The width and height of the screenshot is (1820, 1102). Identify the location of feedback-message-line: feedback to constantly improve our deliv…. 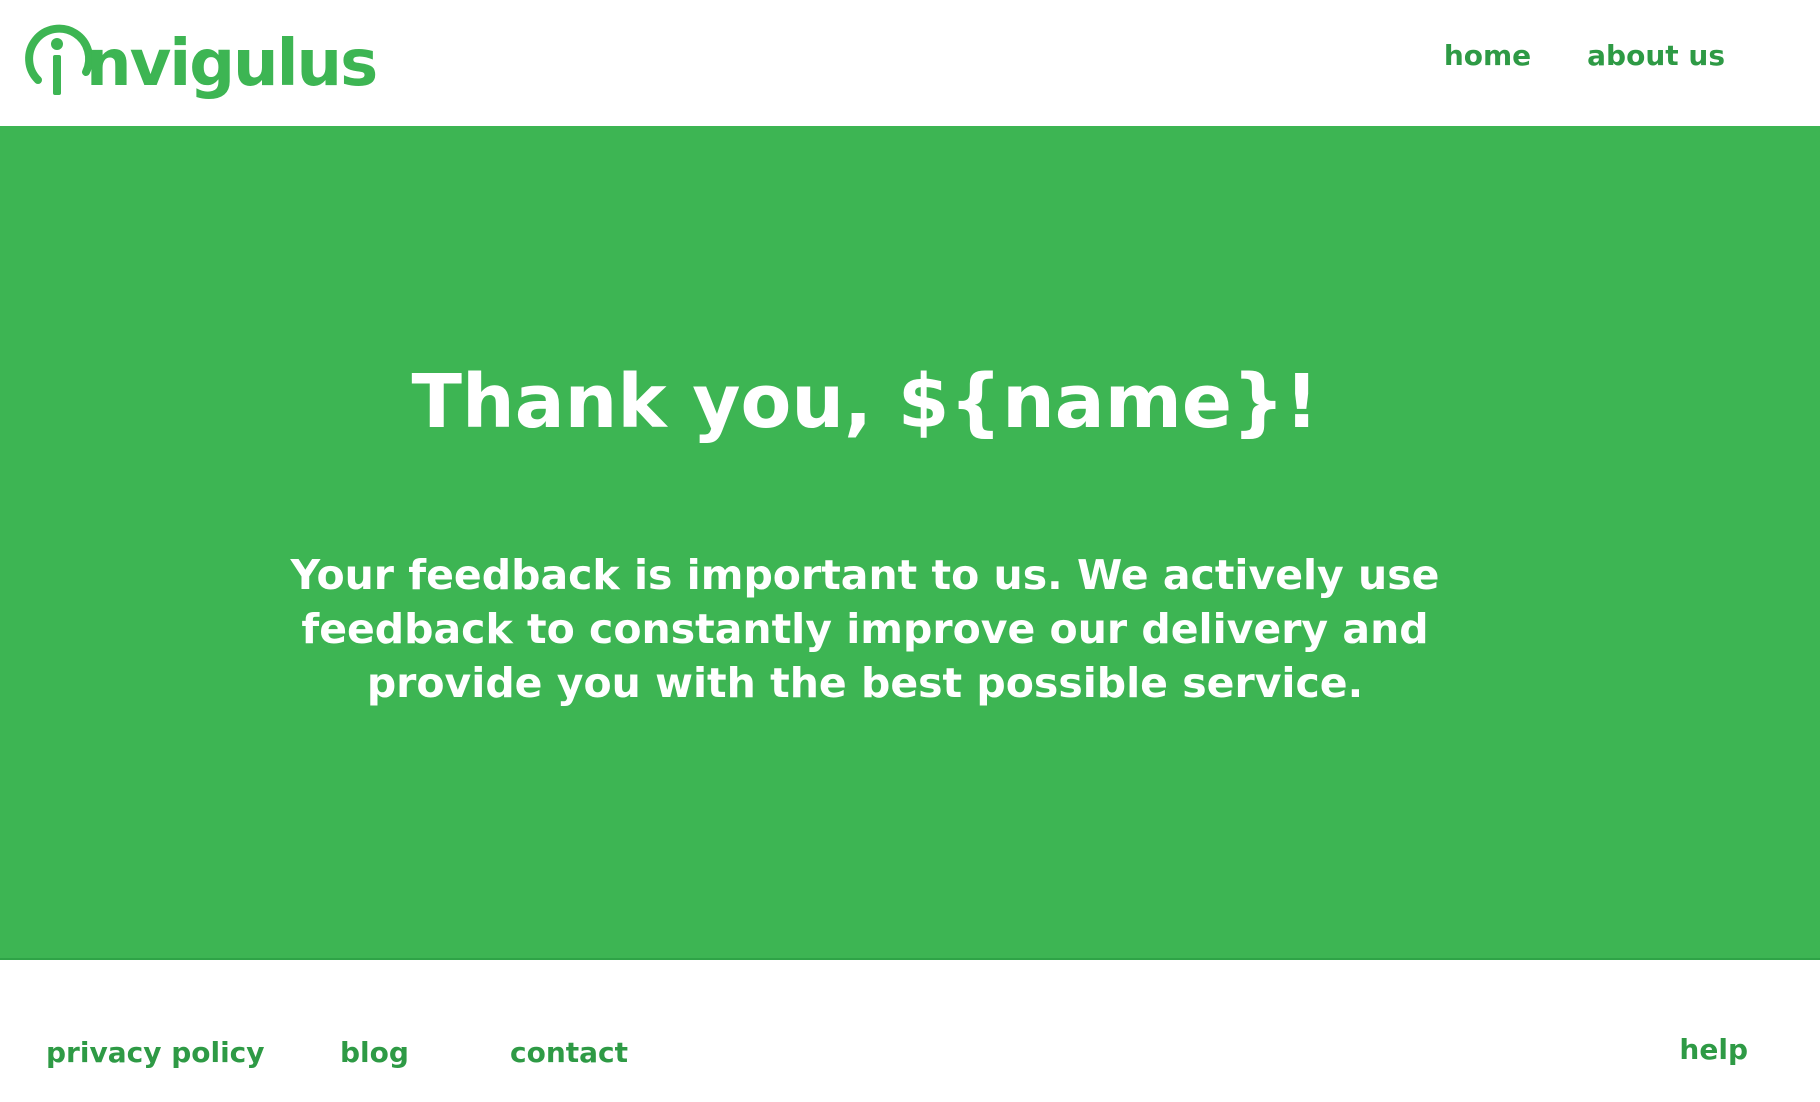
(865, 629).